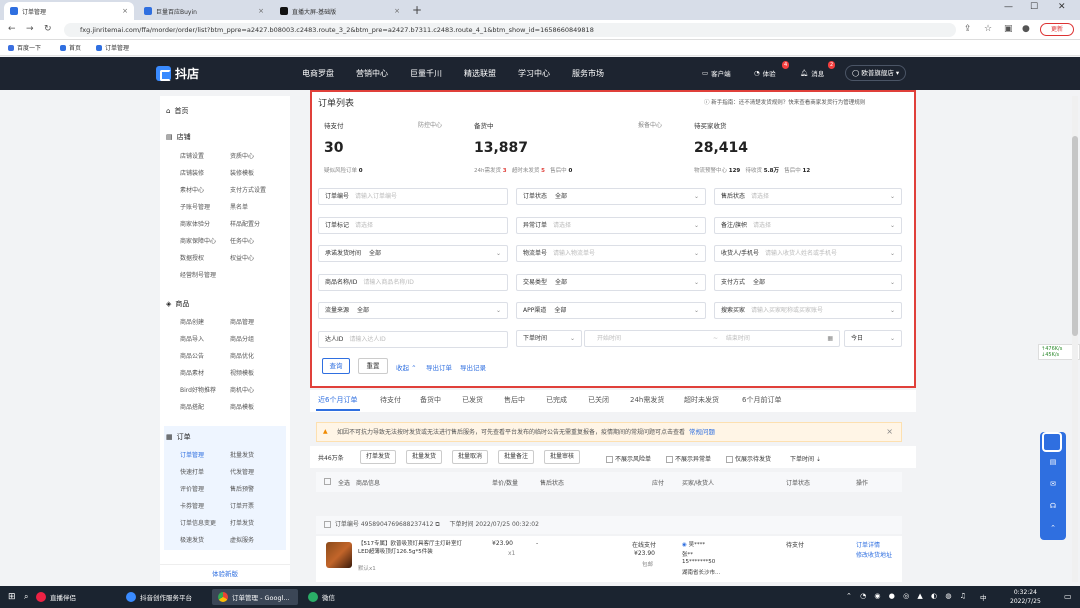 This screenshot has height=608, width=1080. I want to click on select-all-checkbox, so click(327, 481).